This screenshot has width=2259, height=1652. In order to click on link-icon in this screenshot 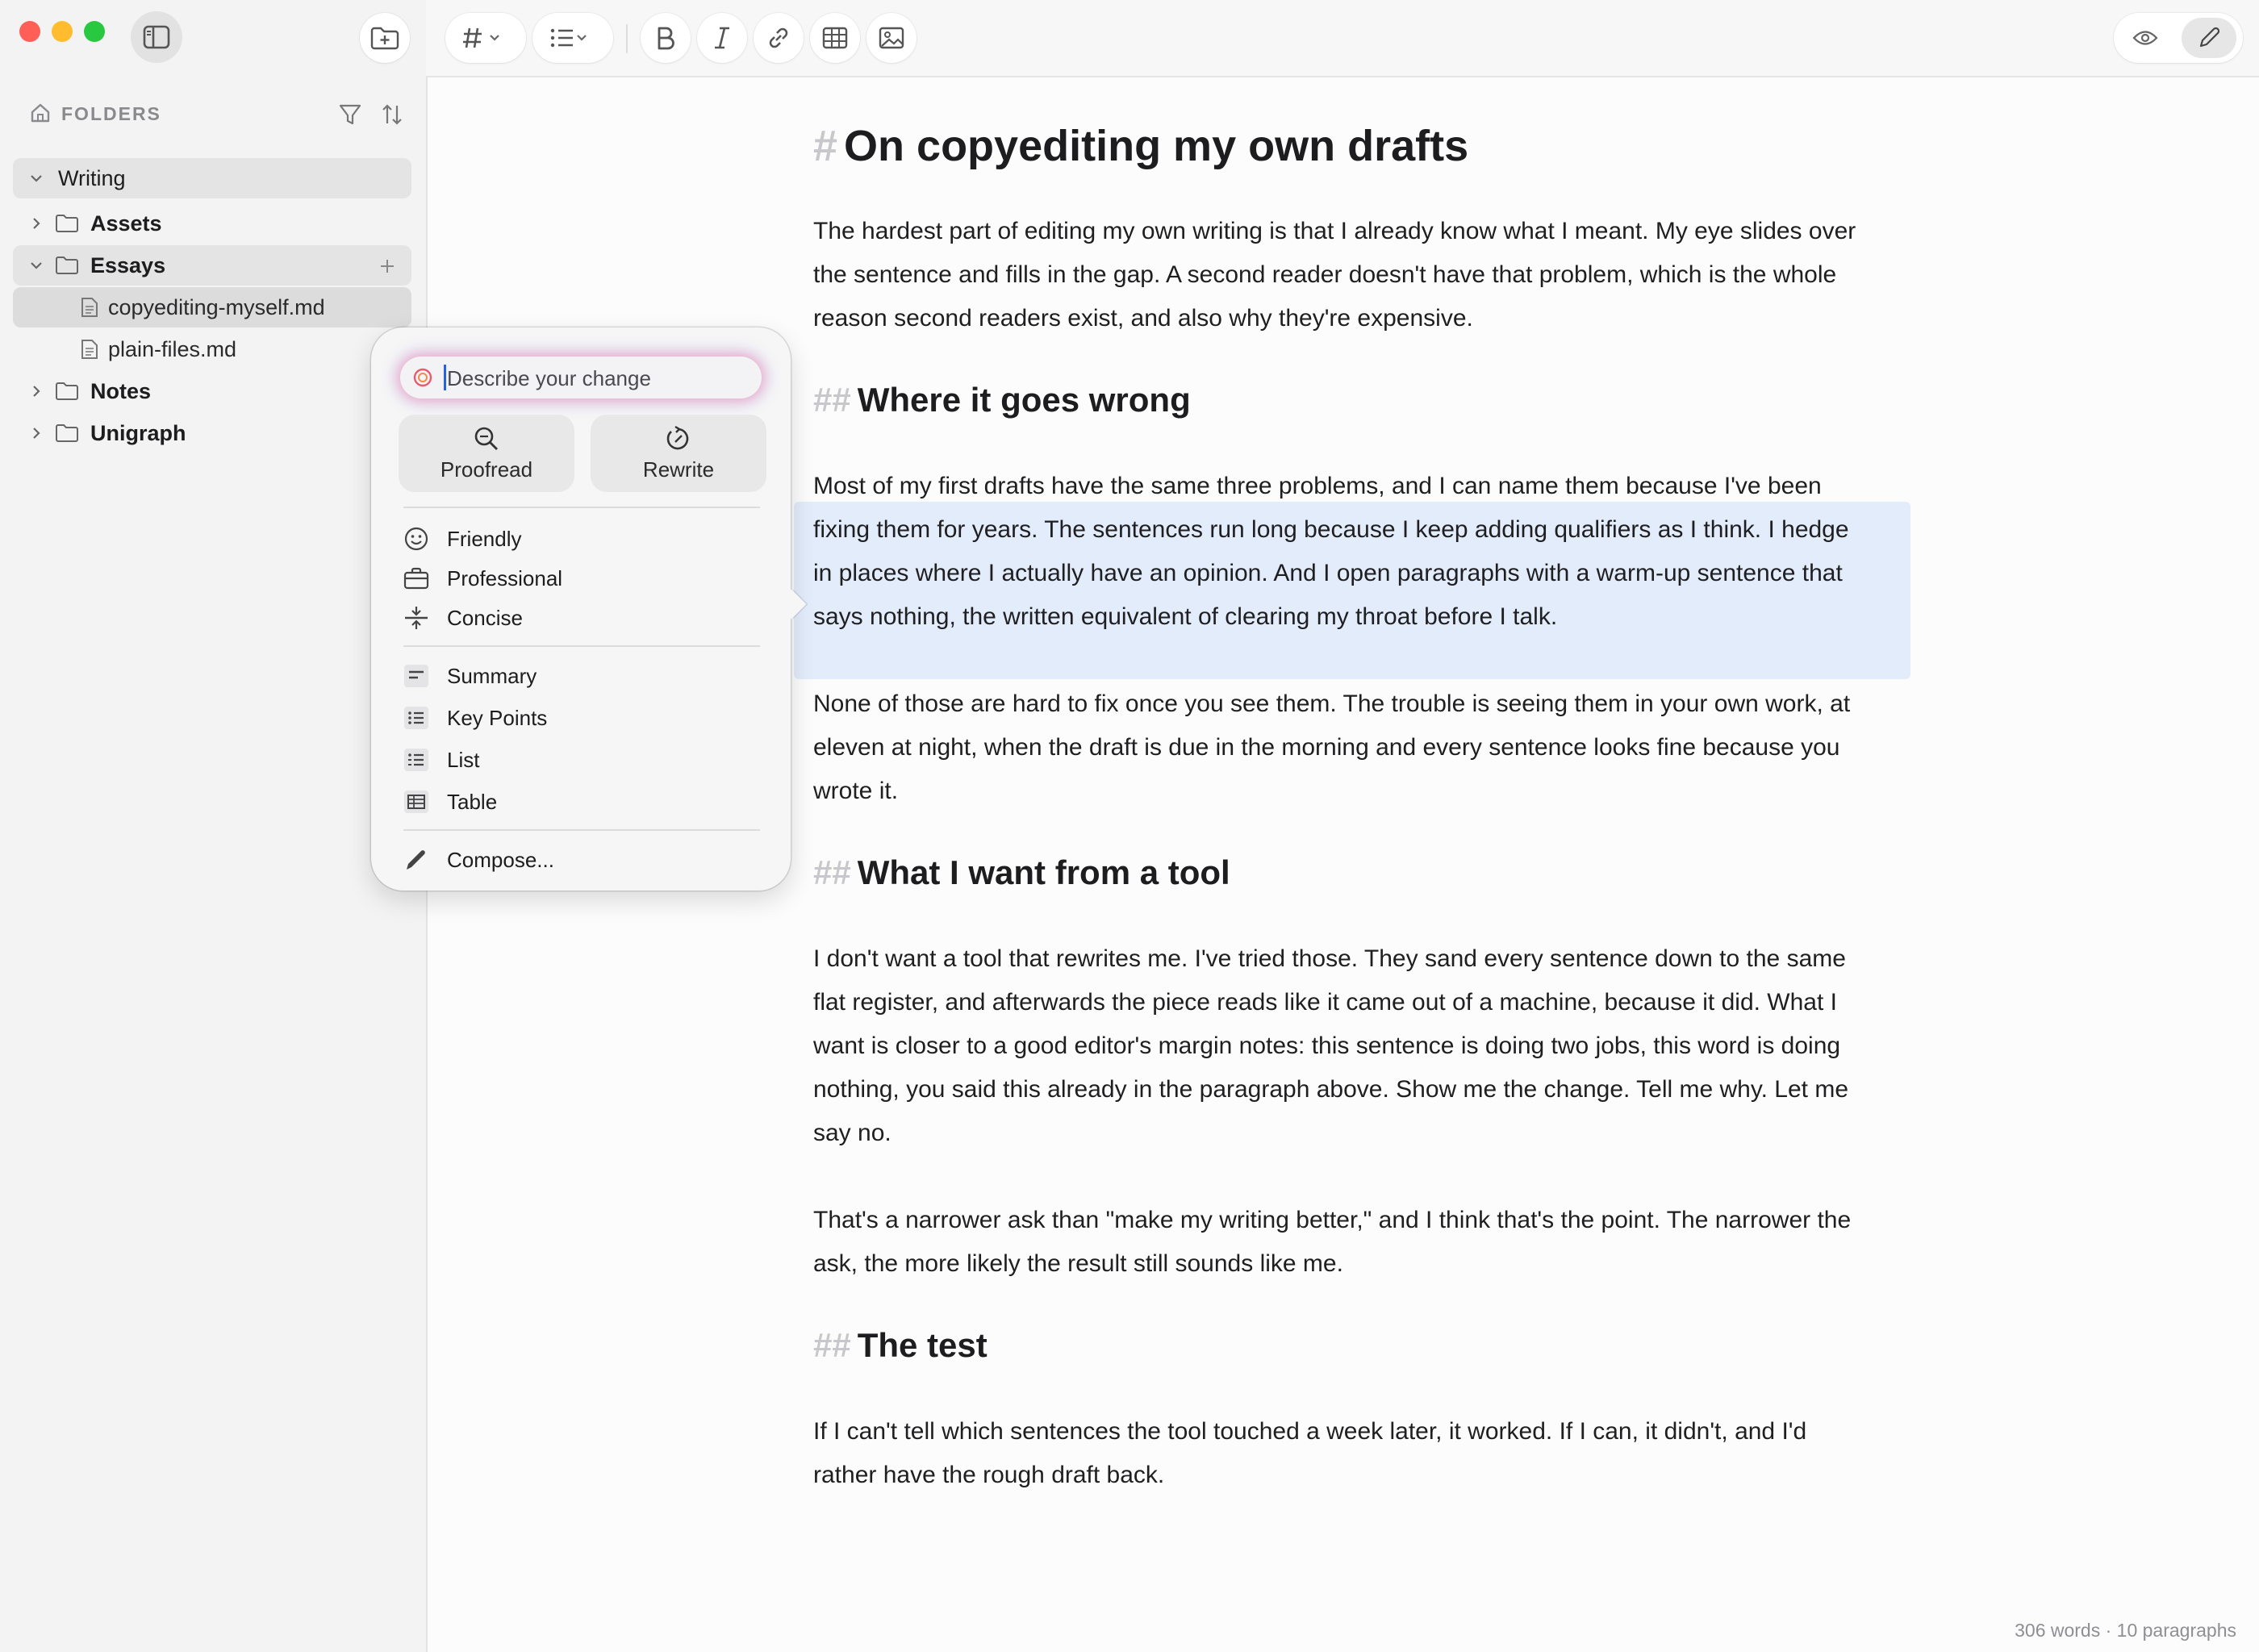, I will do `click(779, 37)`.